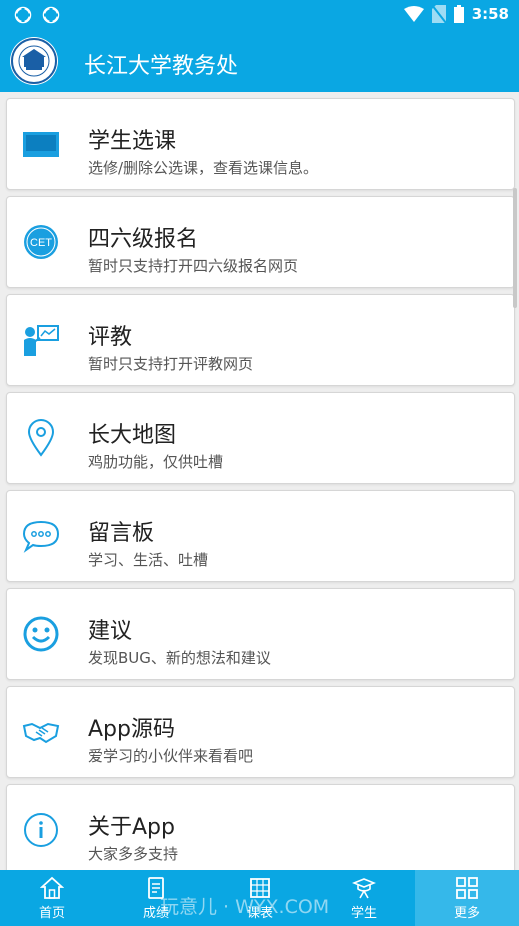 The height and width of the screenshot is (926, 519). What do you see at coordinates (52, 887) in the screenshot?
I see `home-icon` at bounding box center [52, 887].